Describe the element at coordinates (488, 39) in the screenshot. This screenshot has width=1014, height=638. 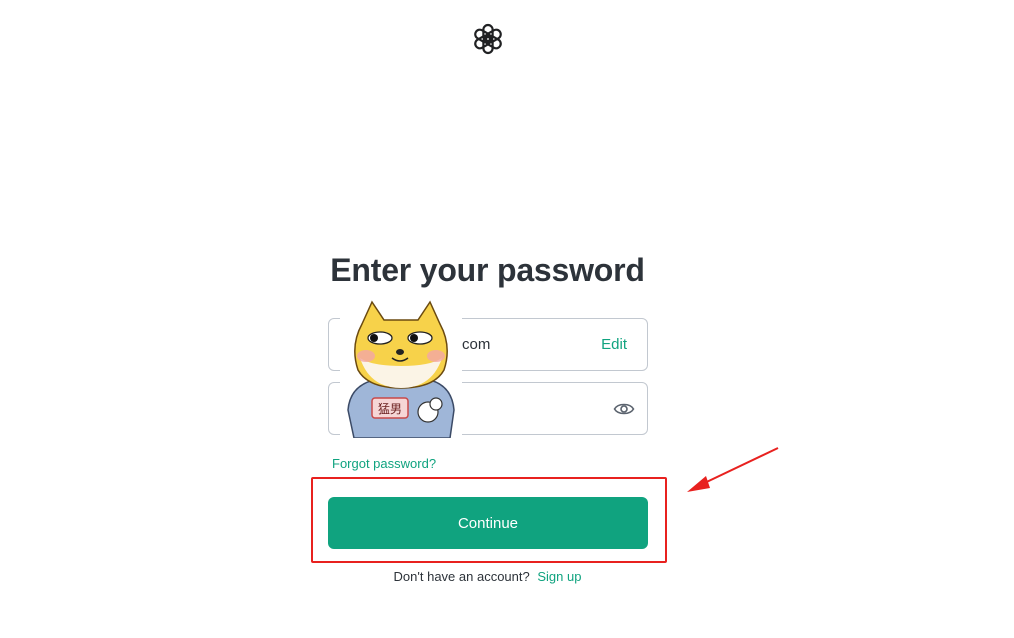
I see `openai-logo-icon` at that location.